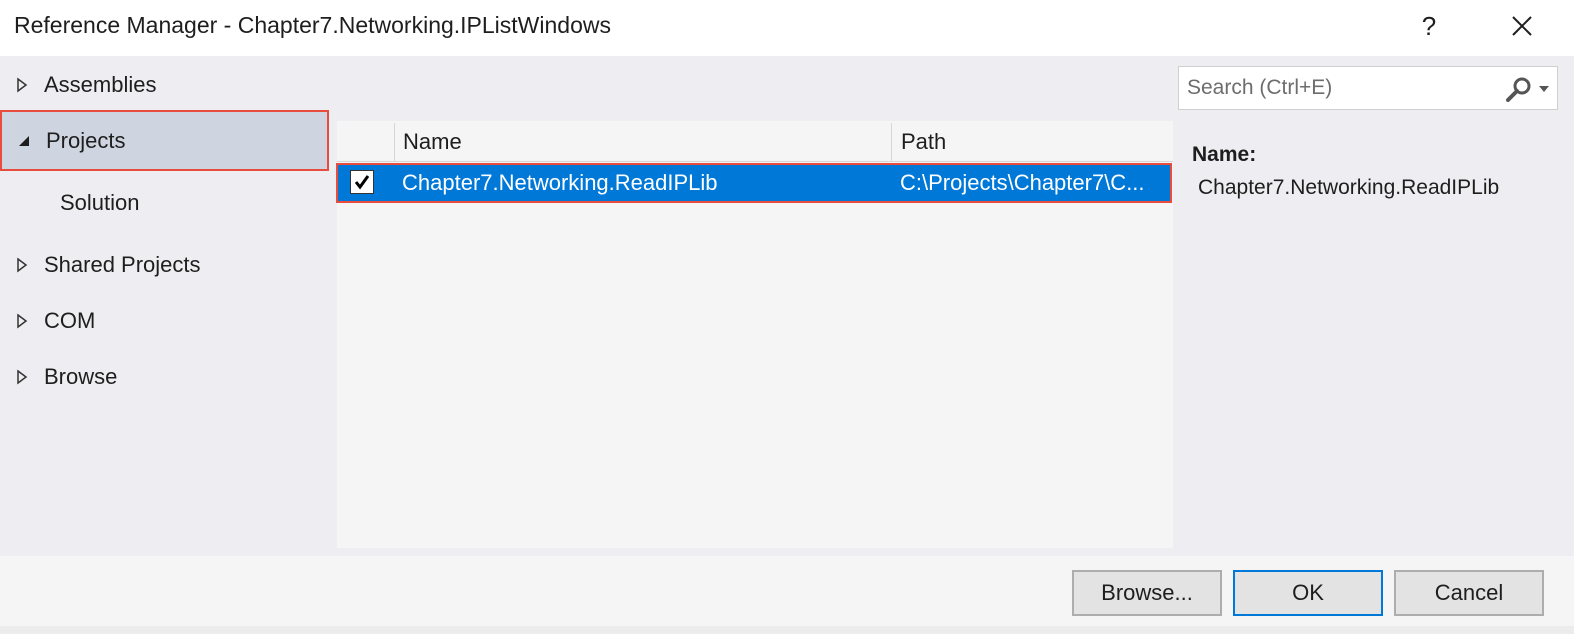 The image size is (1574, 634). What do you see at coordinates (81, 376) in the screenshot?
I see `sidebar-item-label: Browse` at bounding box center [81, 376].